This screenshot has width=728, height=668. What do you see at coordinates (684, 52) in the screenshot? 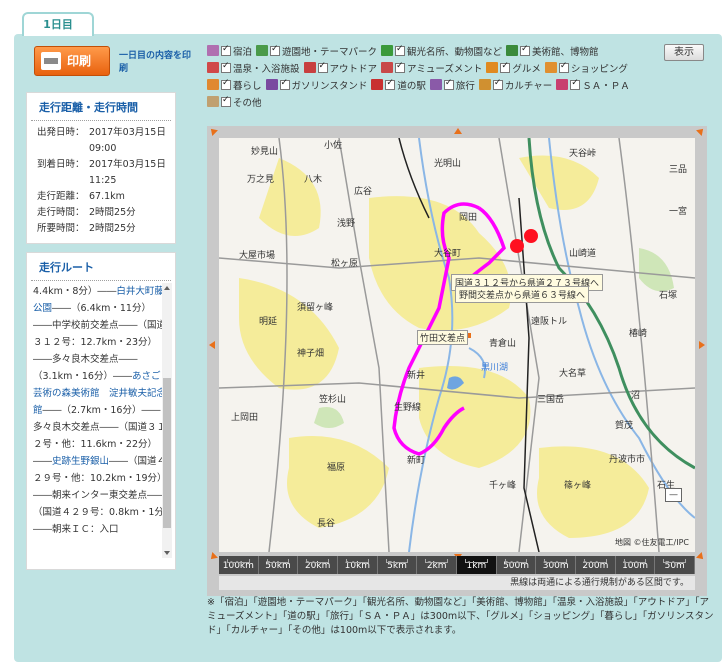
I see `show-button: 表示` at bounding box center [684, 52].